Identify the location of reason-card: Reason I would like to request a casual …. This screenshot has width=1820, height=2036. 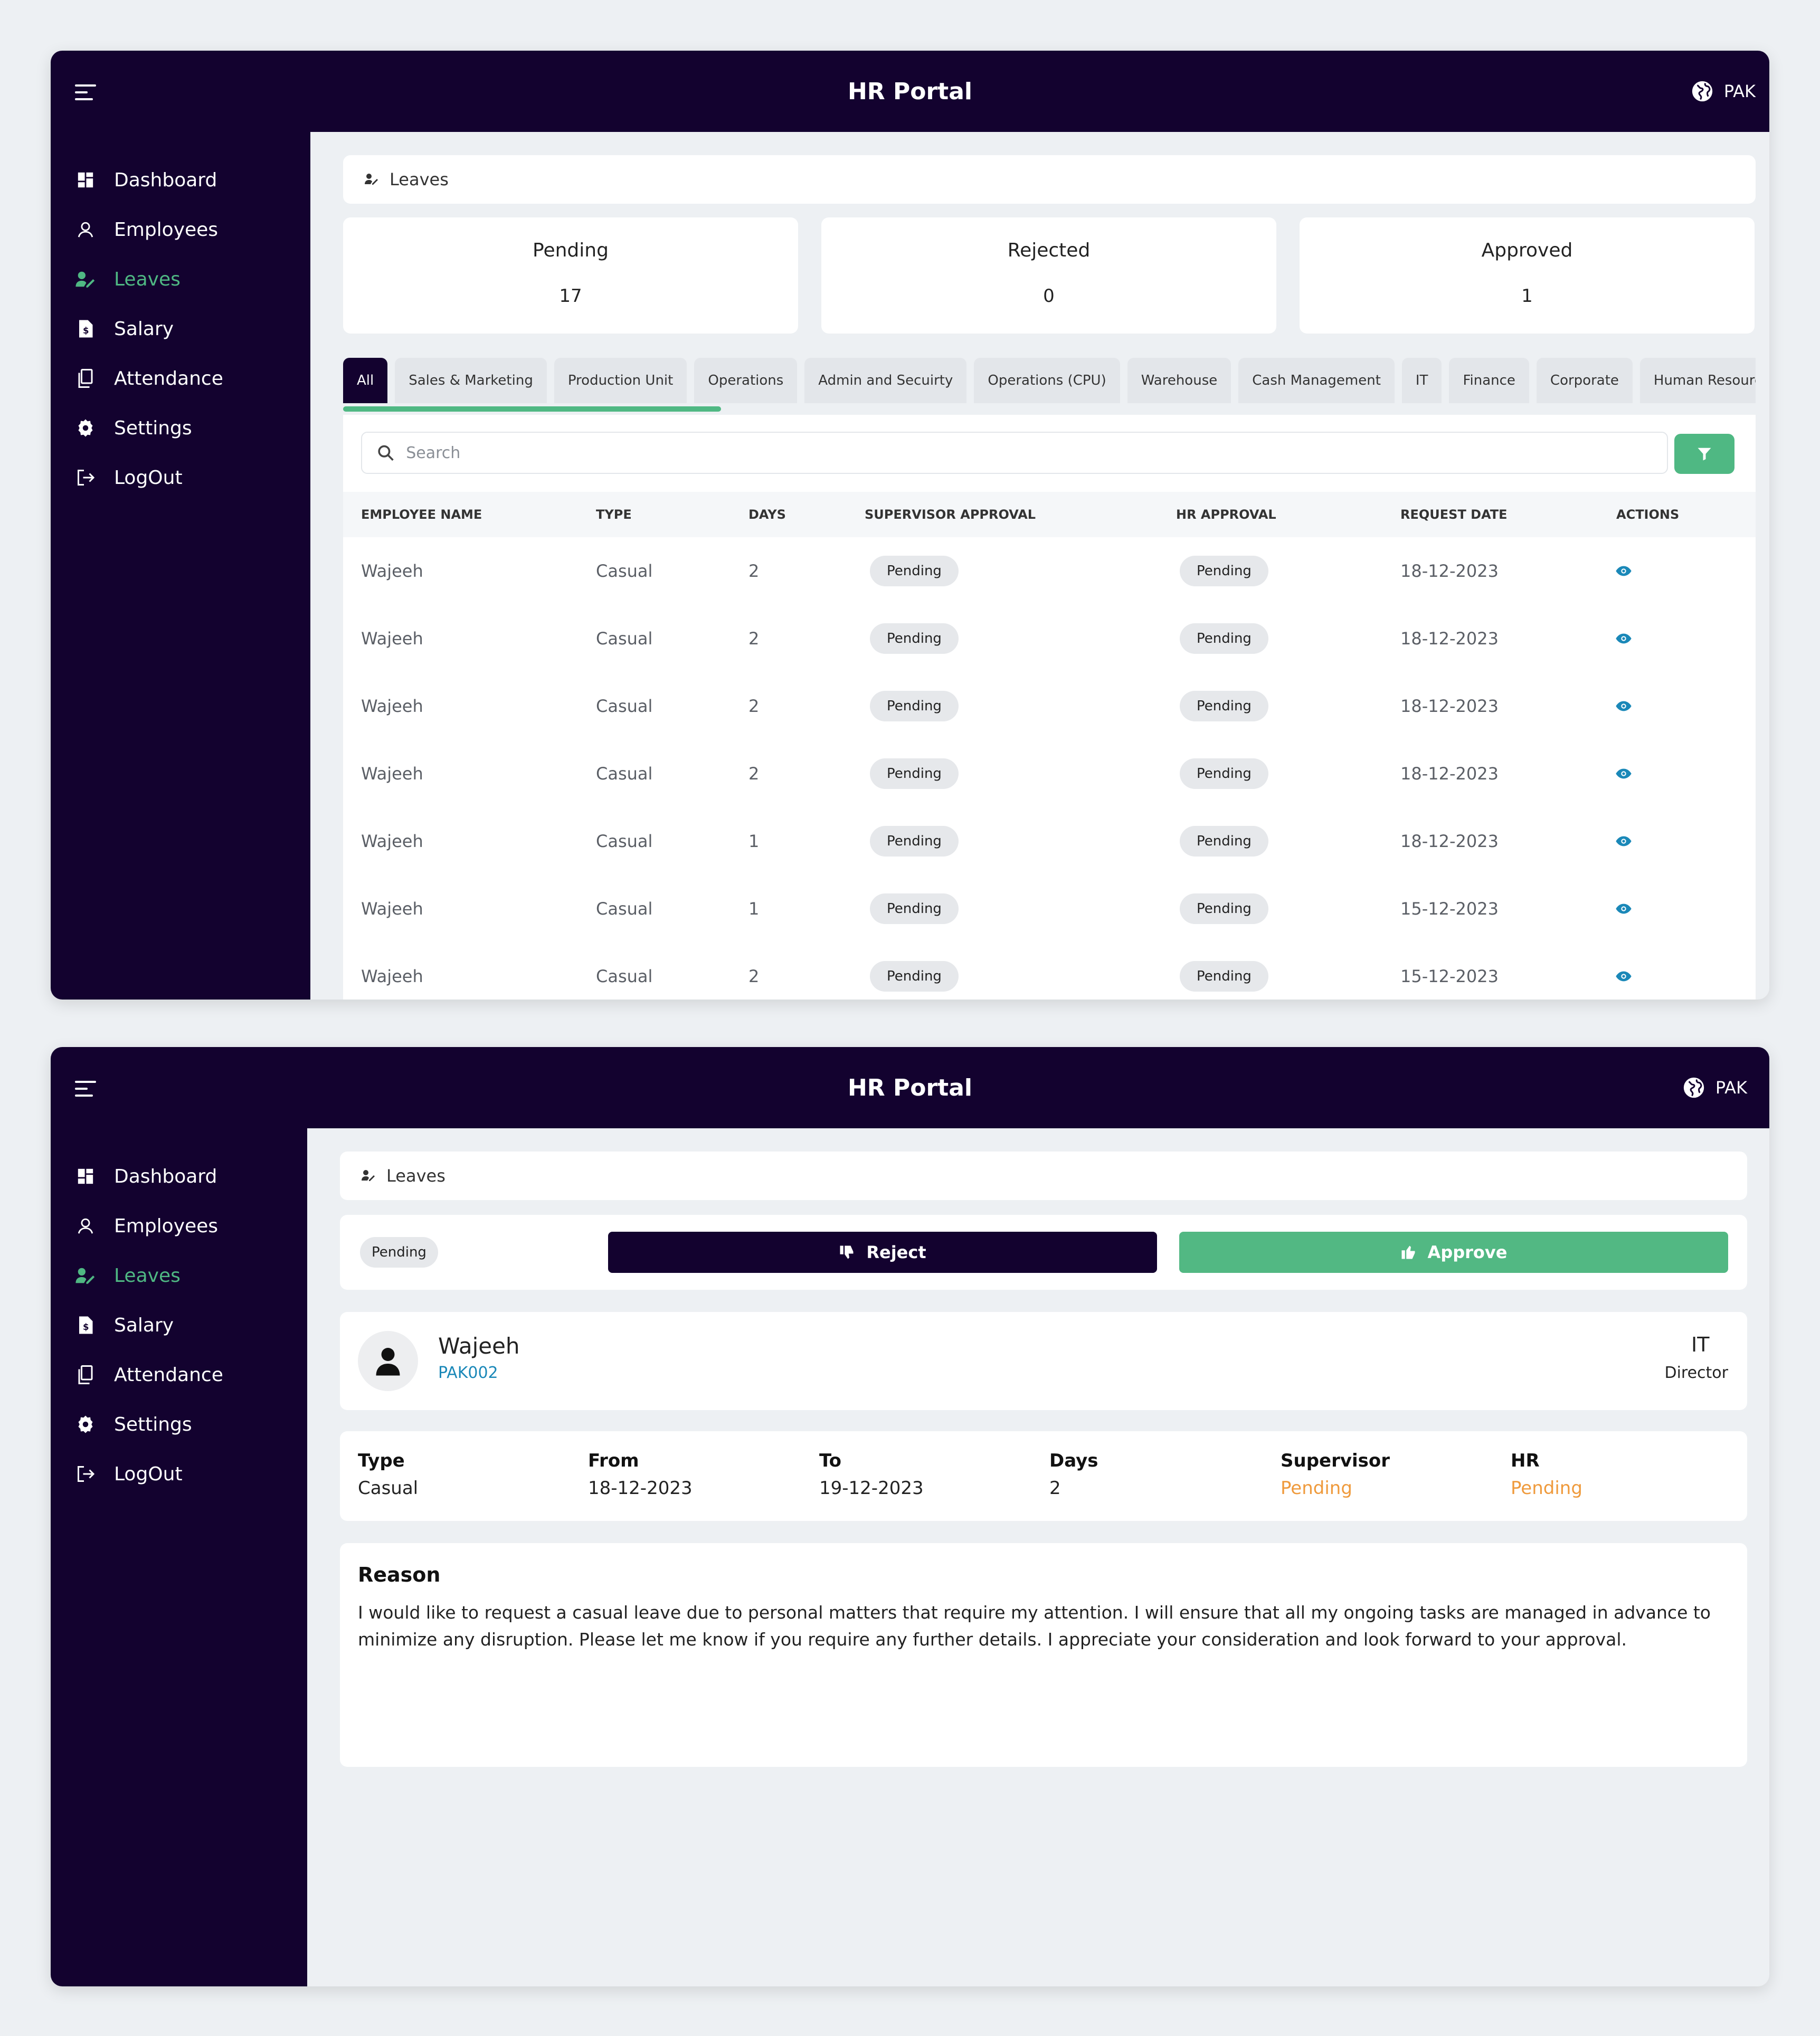
(1043, 1655).